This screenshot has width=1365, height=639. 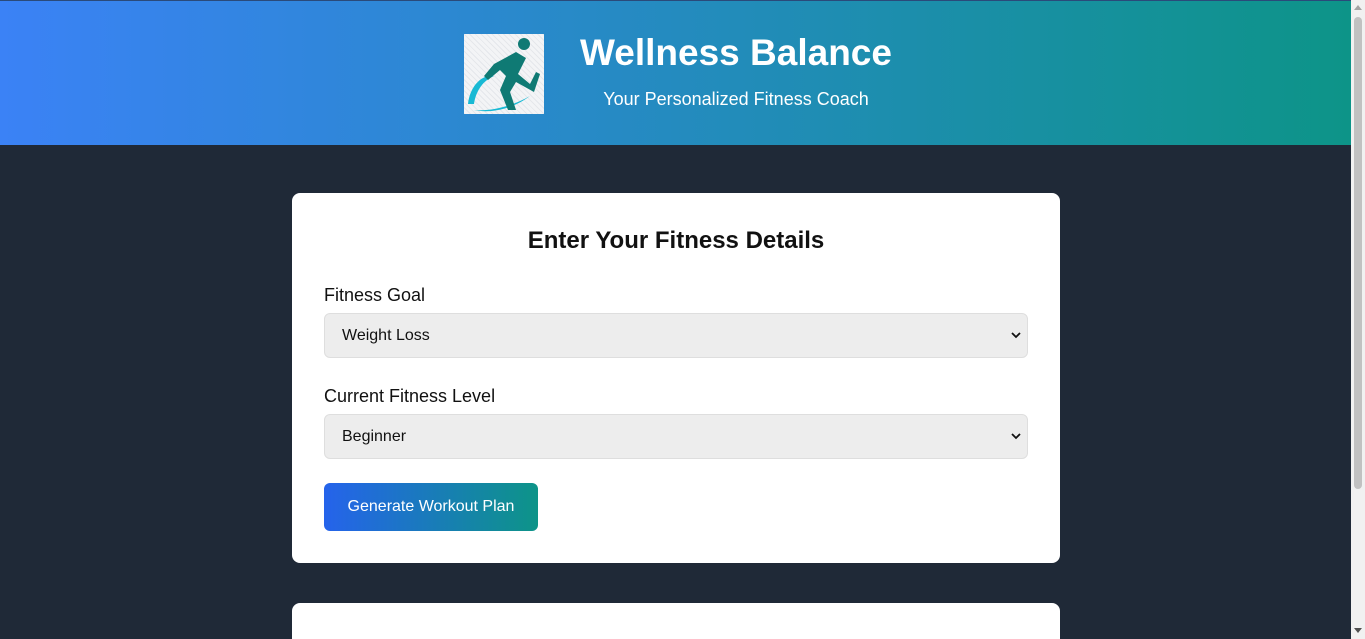 What do you see at coordinates (410, 396) in the screenshot?
I see `fitness-level-label: Current Fitness Level` at bounding box center [410, 396].